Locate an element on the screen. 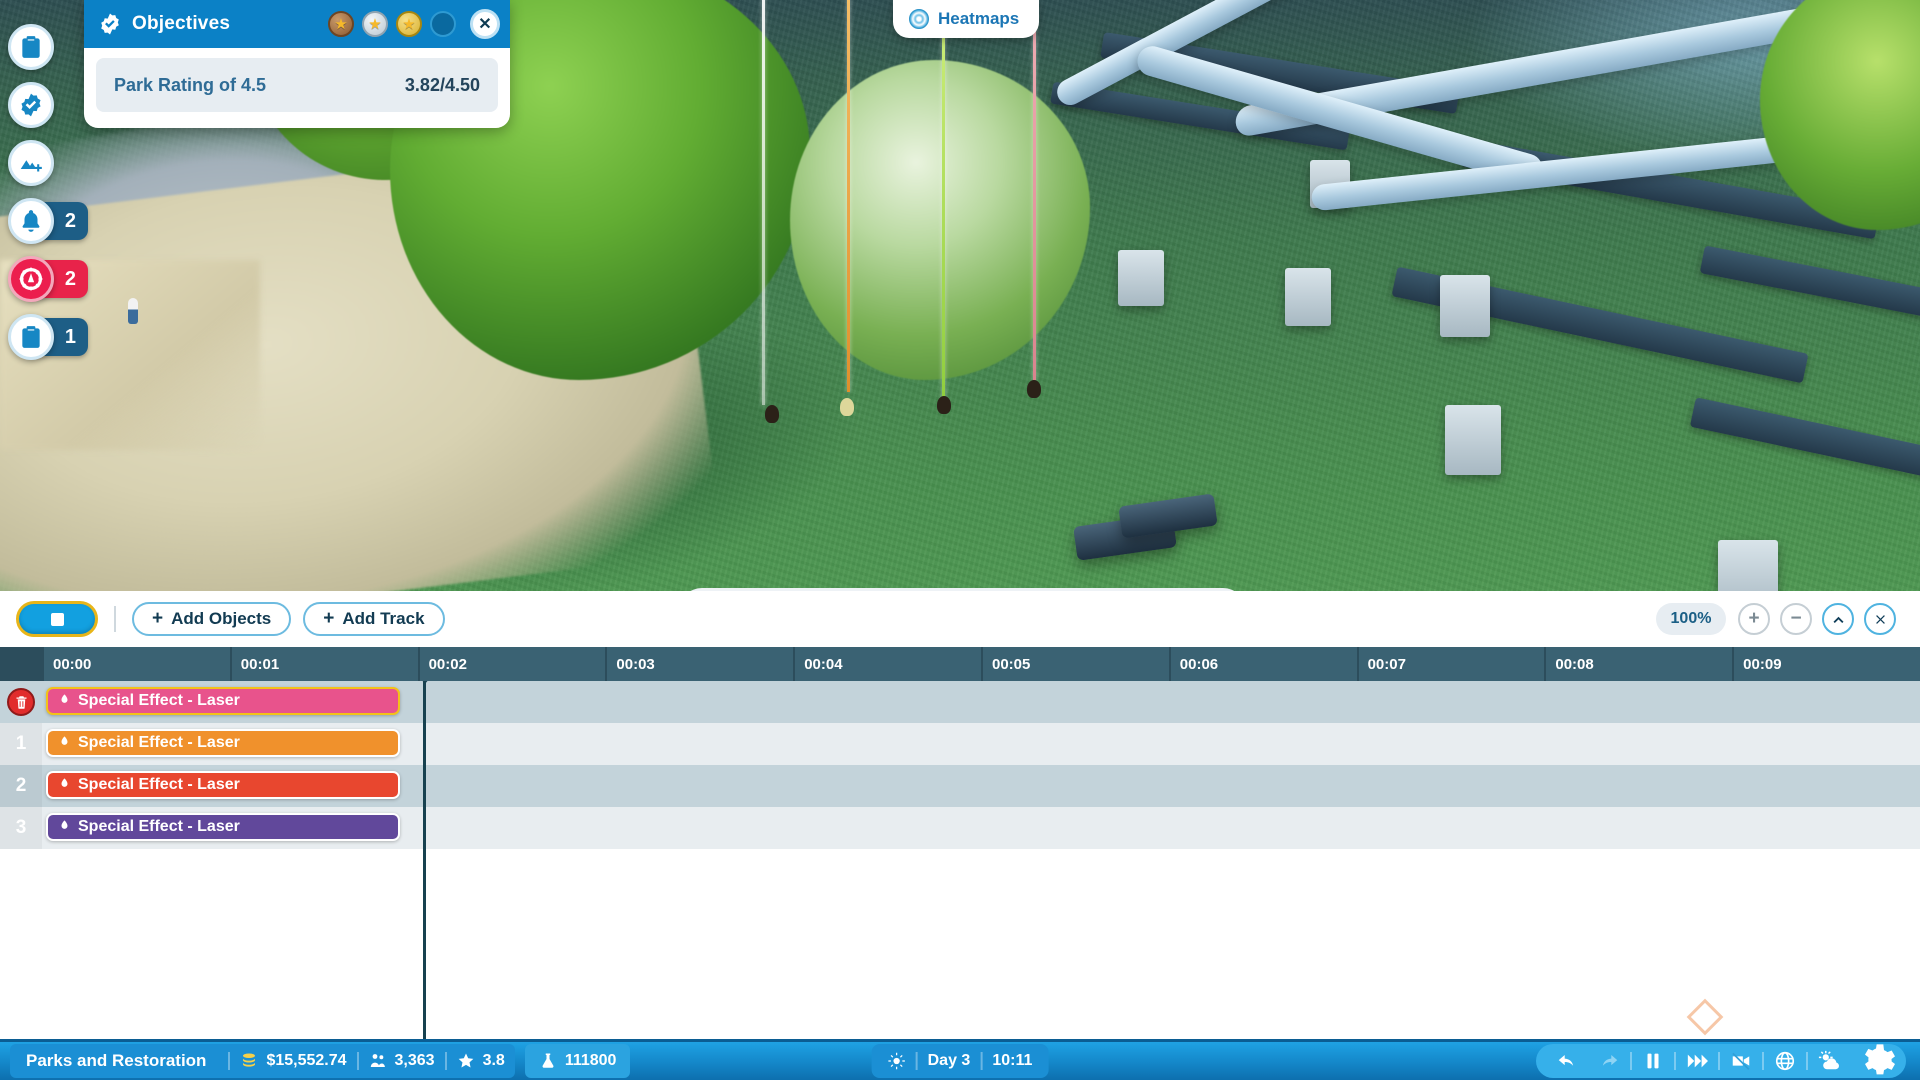  timeline-track-row: 1 Special Effect - Laser is located at coordinates (960, 744).